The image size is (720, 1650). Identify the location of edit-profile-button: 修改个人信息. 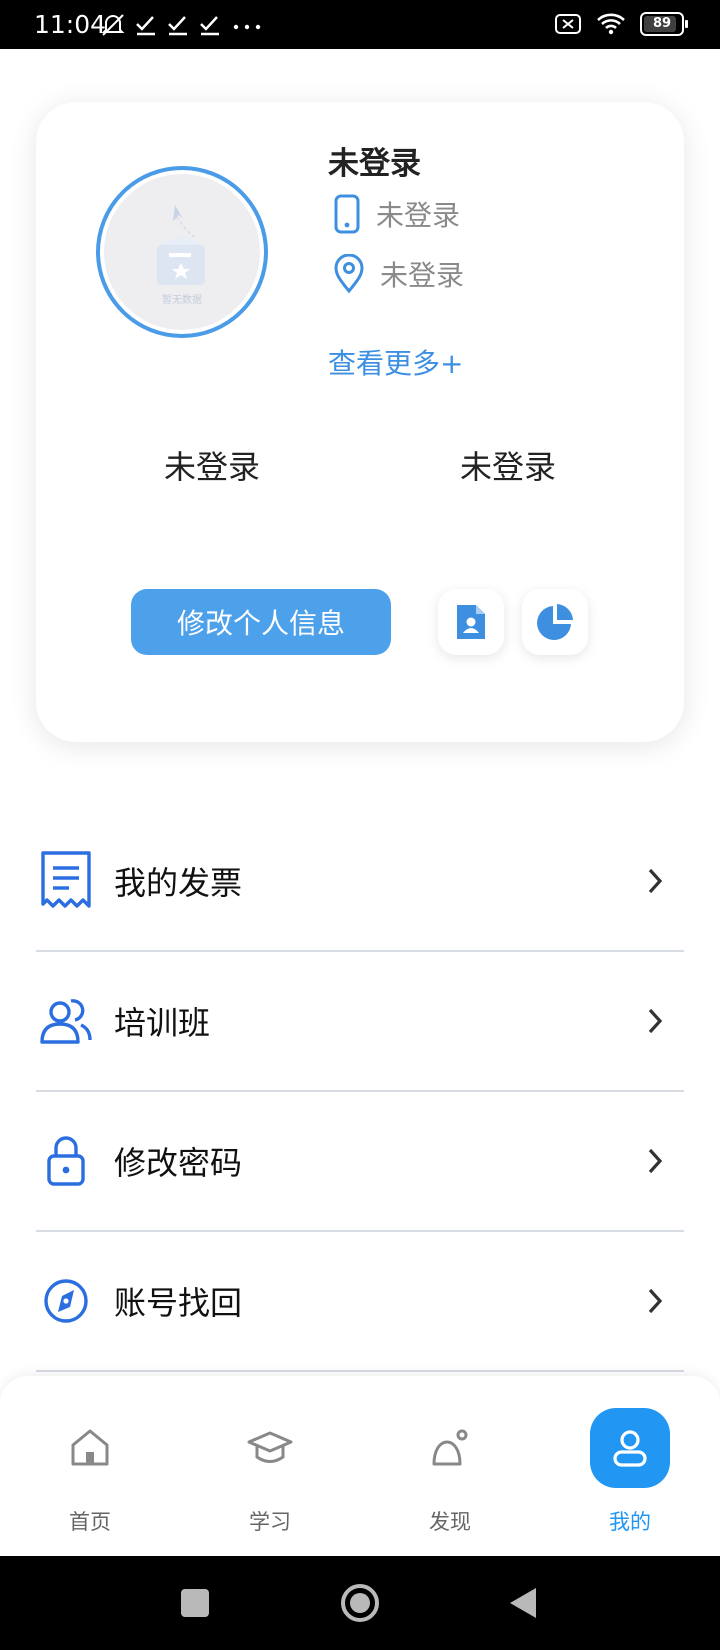
(261, 622).